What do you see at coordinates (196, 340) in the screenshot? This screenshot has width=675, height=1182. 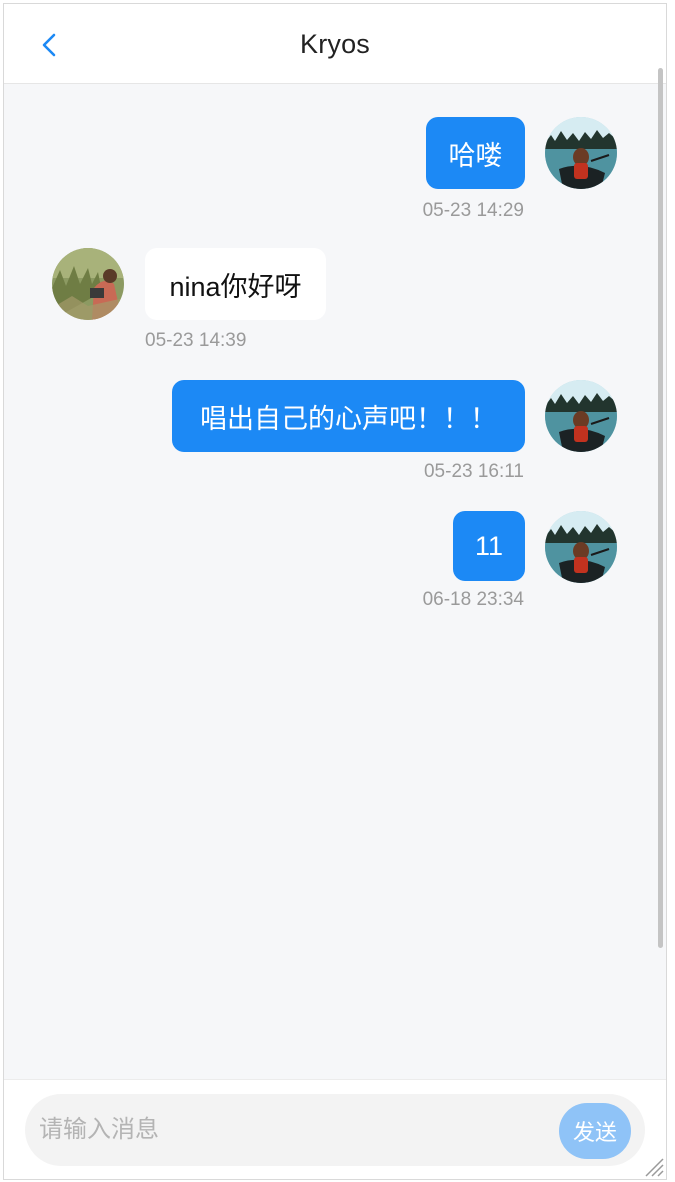 I see `message-time: 05-23 14:39` at bounding box center [196, 340].